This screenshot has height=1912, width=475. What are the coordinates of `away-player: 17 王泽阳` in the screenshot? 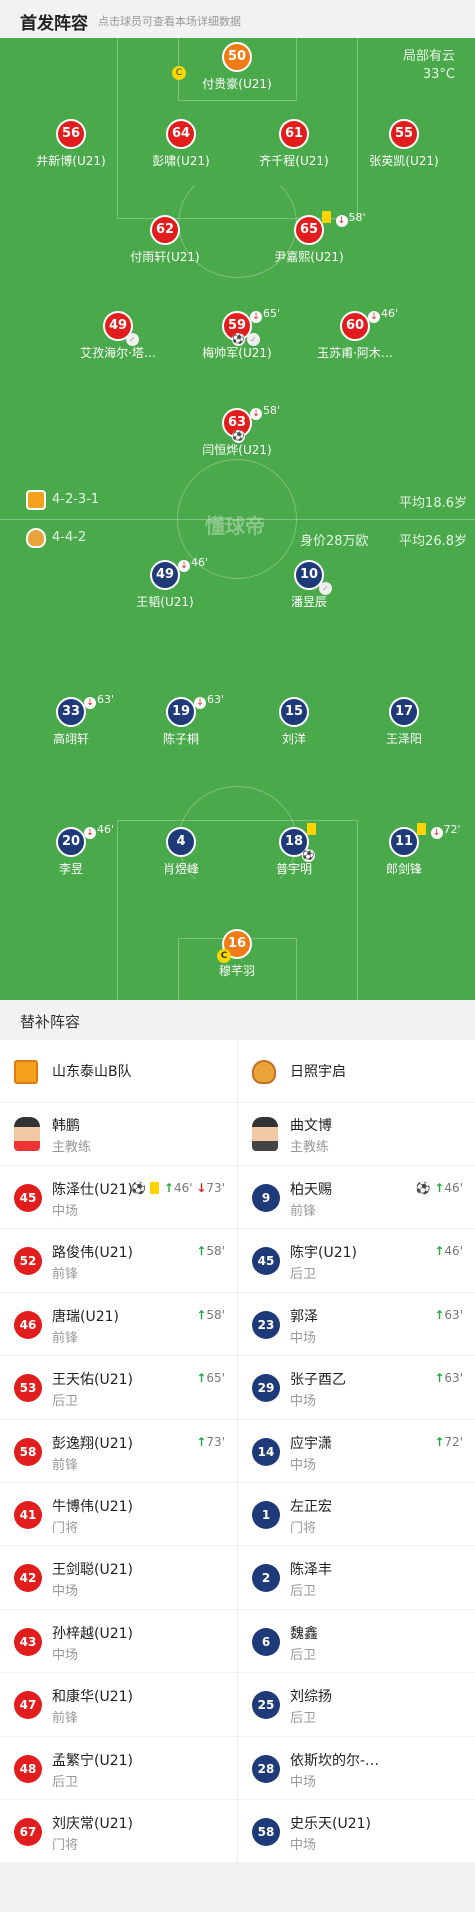 It's located at (404, 722).